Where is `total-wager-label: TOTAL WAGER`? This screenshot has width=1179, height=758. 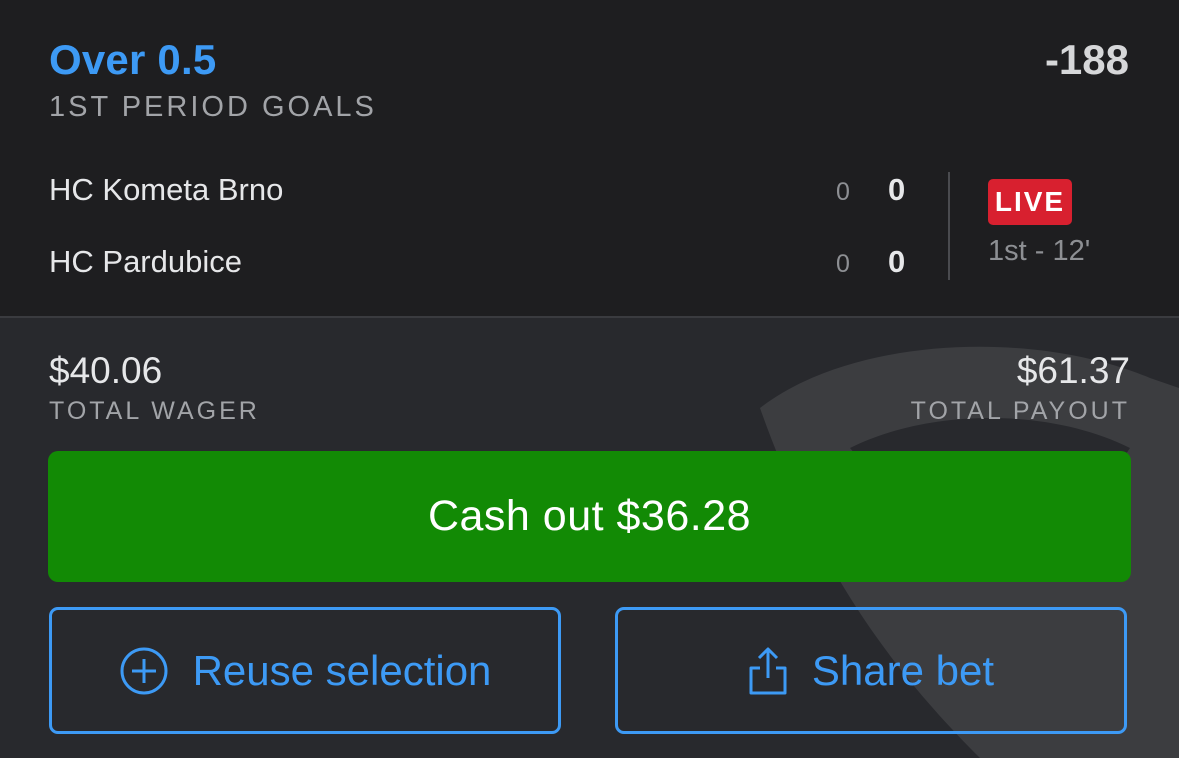 total-wager-label: TOTAL WAGER is located at coordinates (154, 411).